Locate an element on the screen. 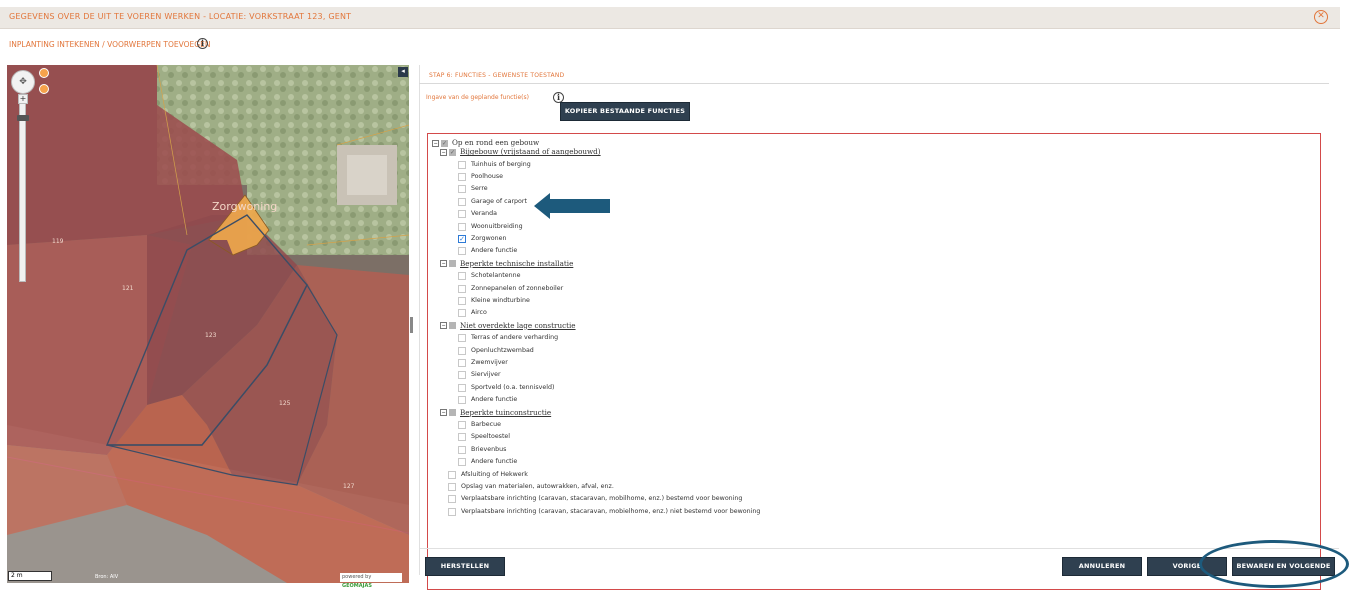 This screenshot has height=591, width=1352. scale-bar: 2 m is located at coordinates (30, 576).